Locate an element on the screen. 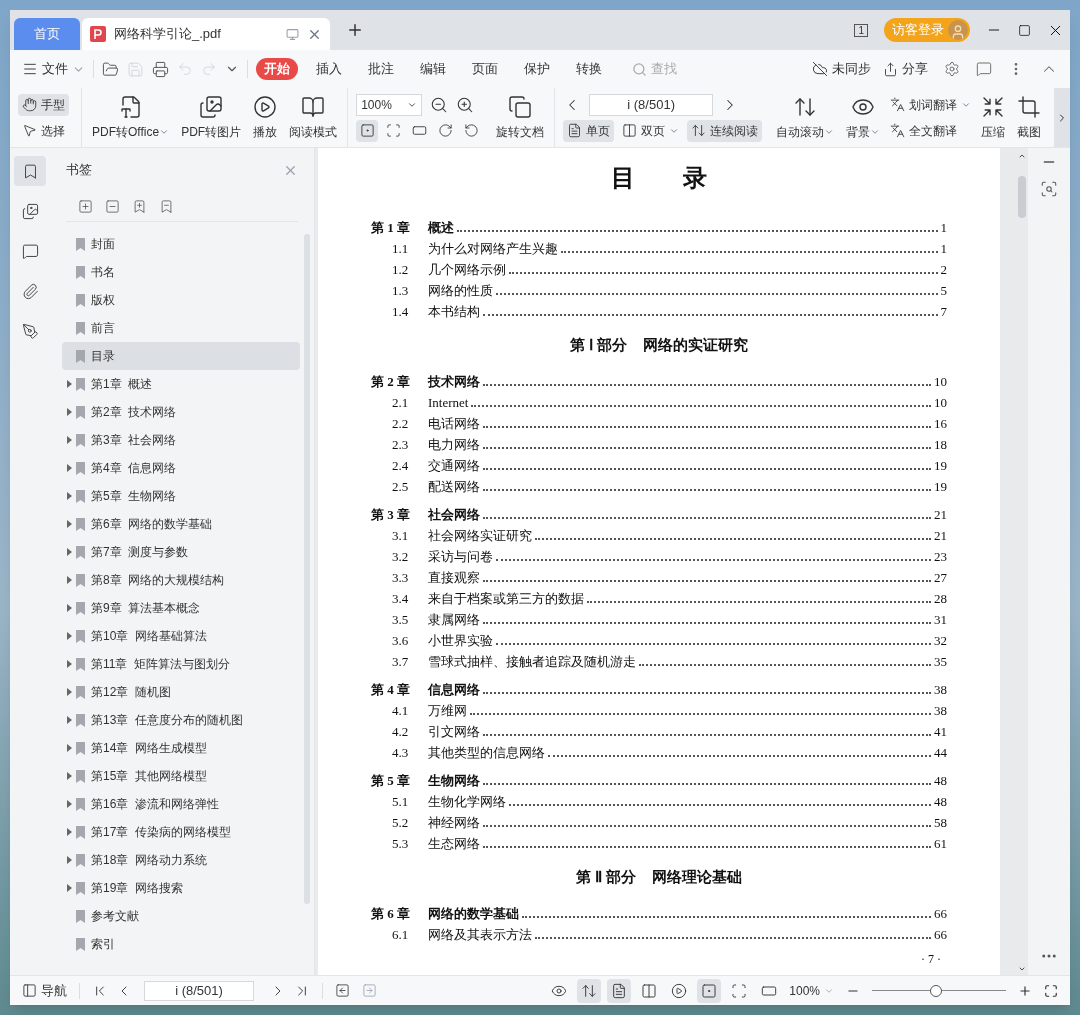 The height and width of the screenshot is (1015, 1080). bookmark-item: 第11章 矩阵算法与图划分 is located at coordinates (181, 664).